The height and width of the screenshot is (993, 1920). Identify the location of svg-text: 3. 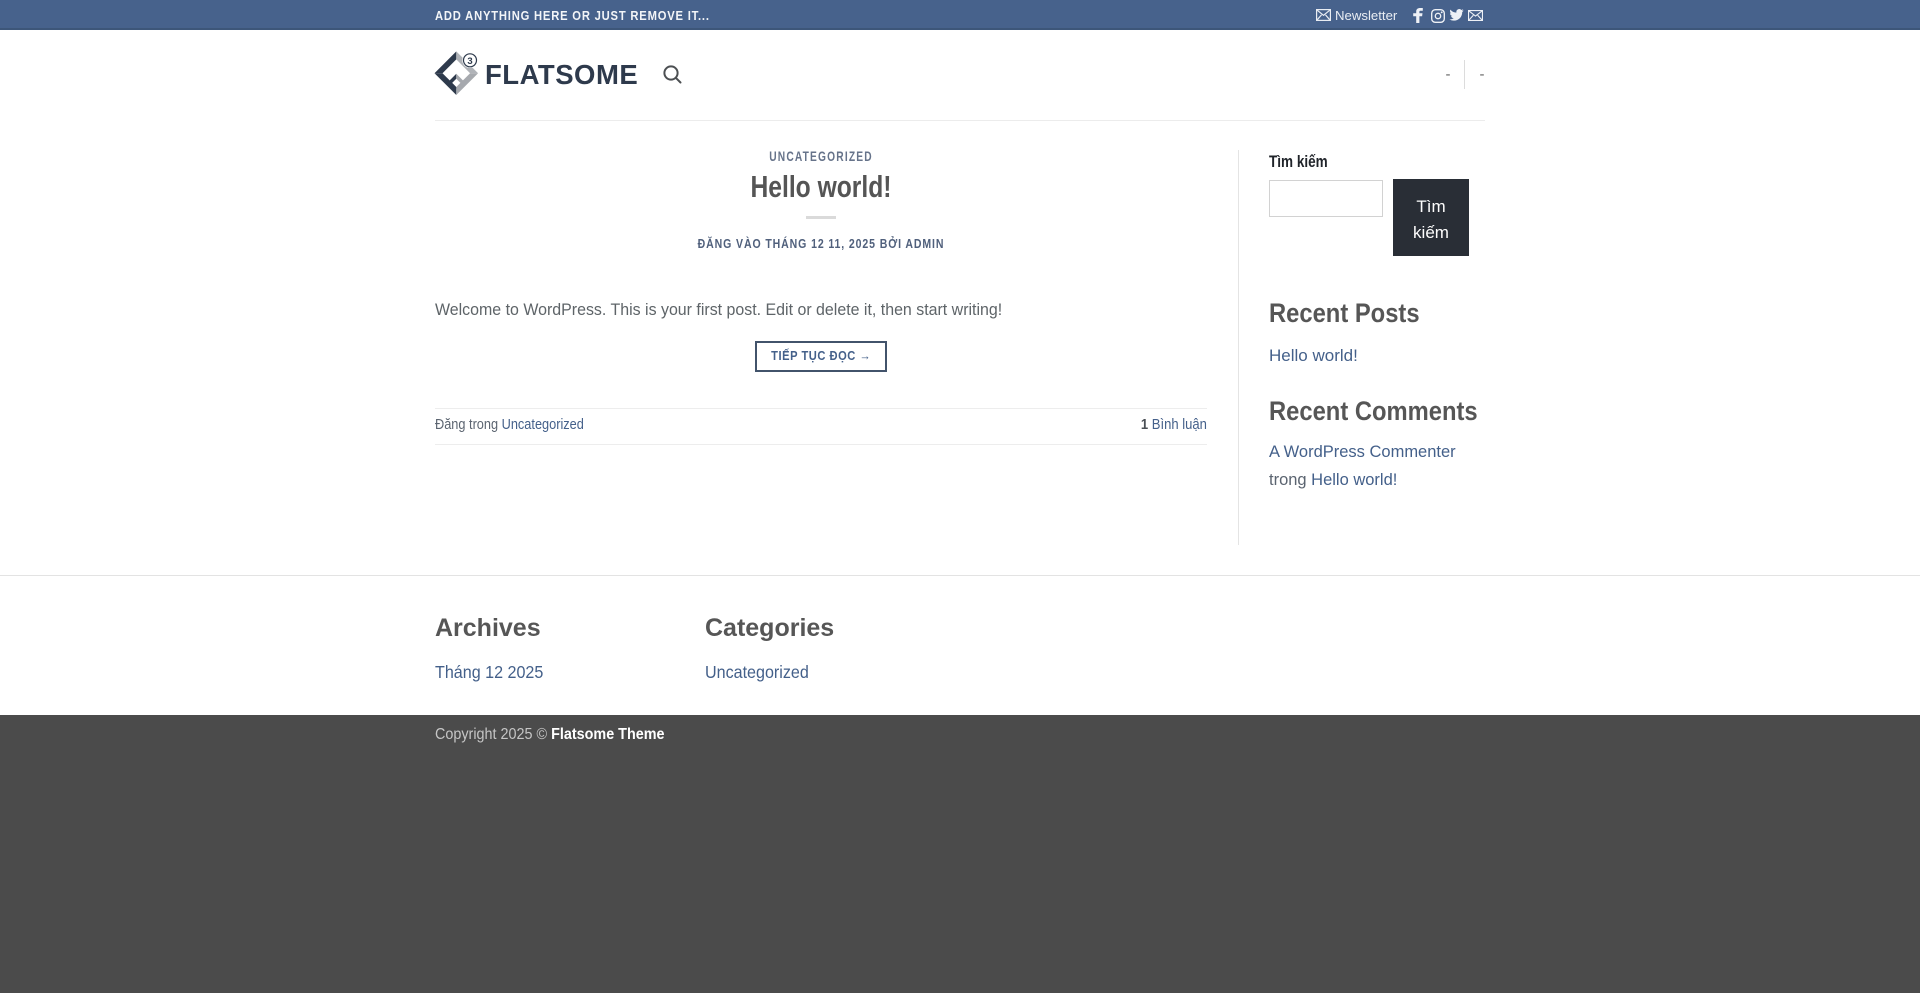
(469, 61).